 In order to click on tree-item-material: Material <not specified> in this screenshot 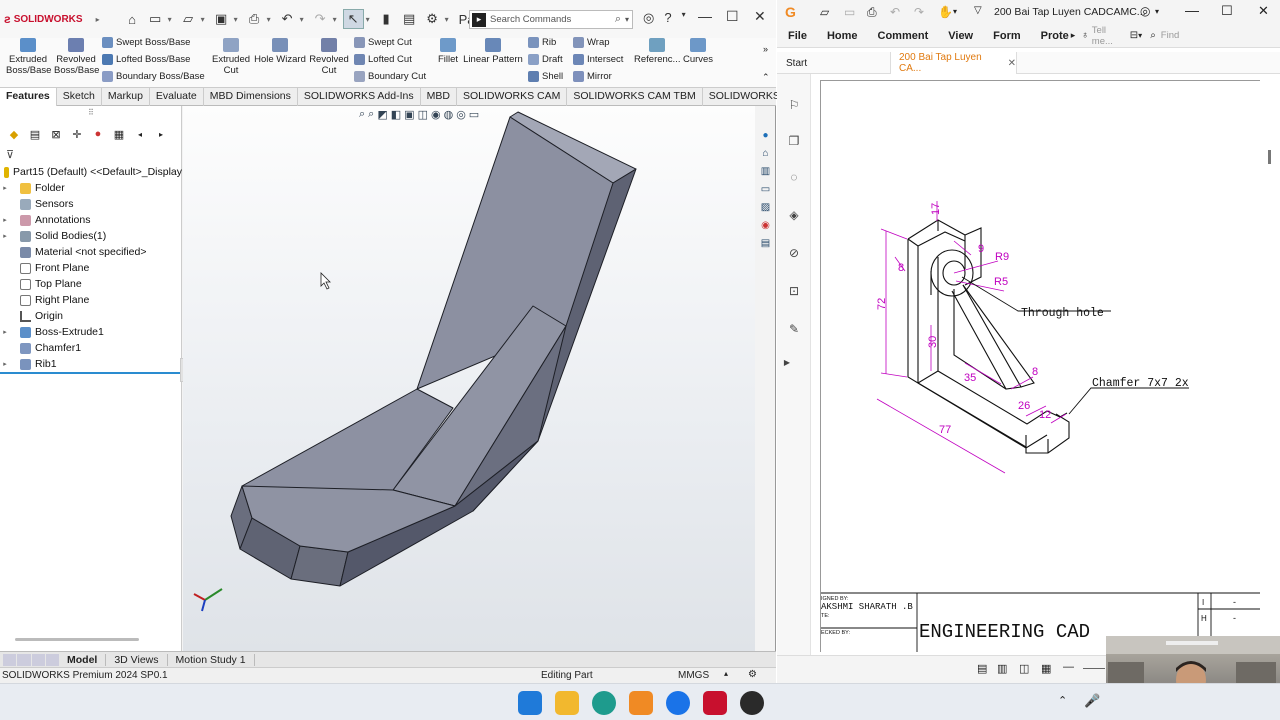, I will do `click(91, 252)`.